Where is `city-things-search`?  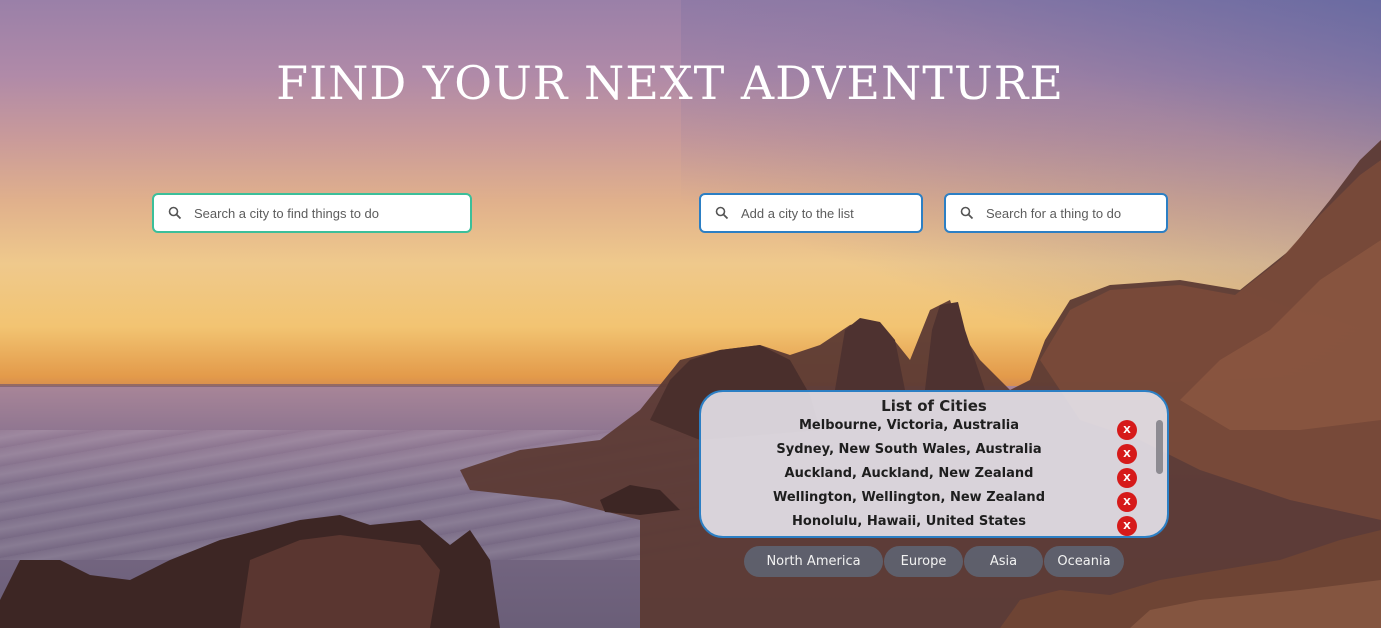 city-things-search is located at coordinates (312, 213).